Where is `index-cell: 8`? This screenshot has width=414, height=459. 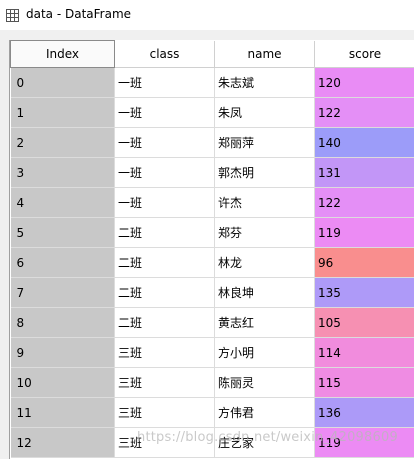 index-cell: 8 is located at coordinates (62, 322).